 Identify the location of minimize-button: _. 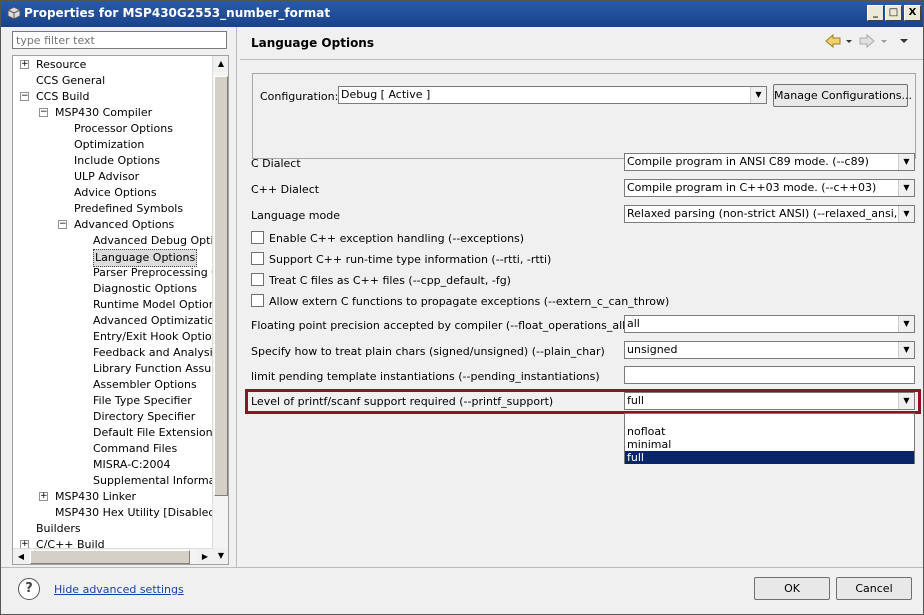
(875, 13).